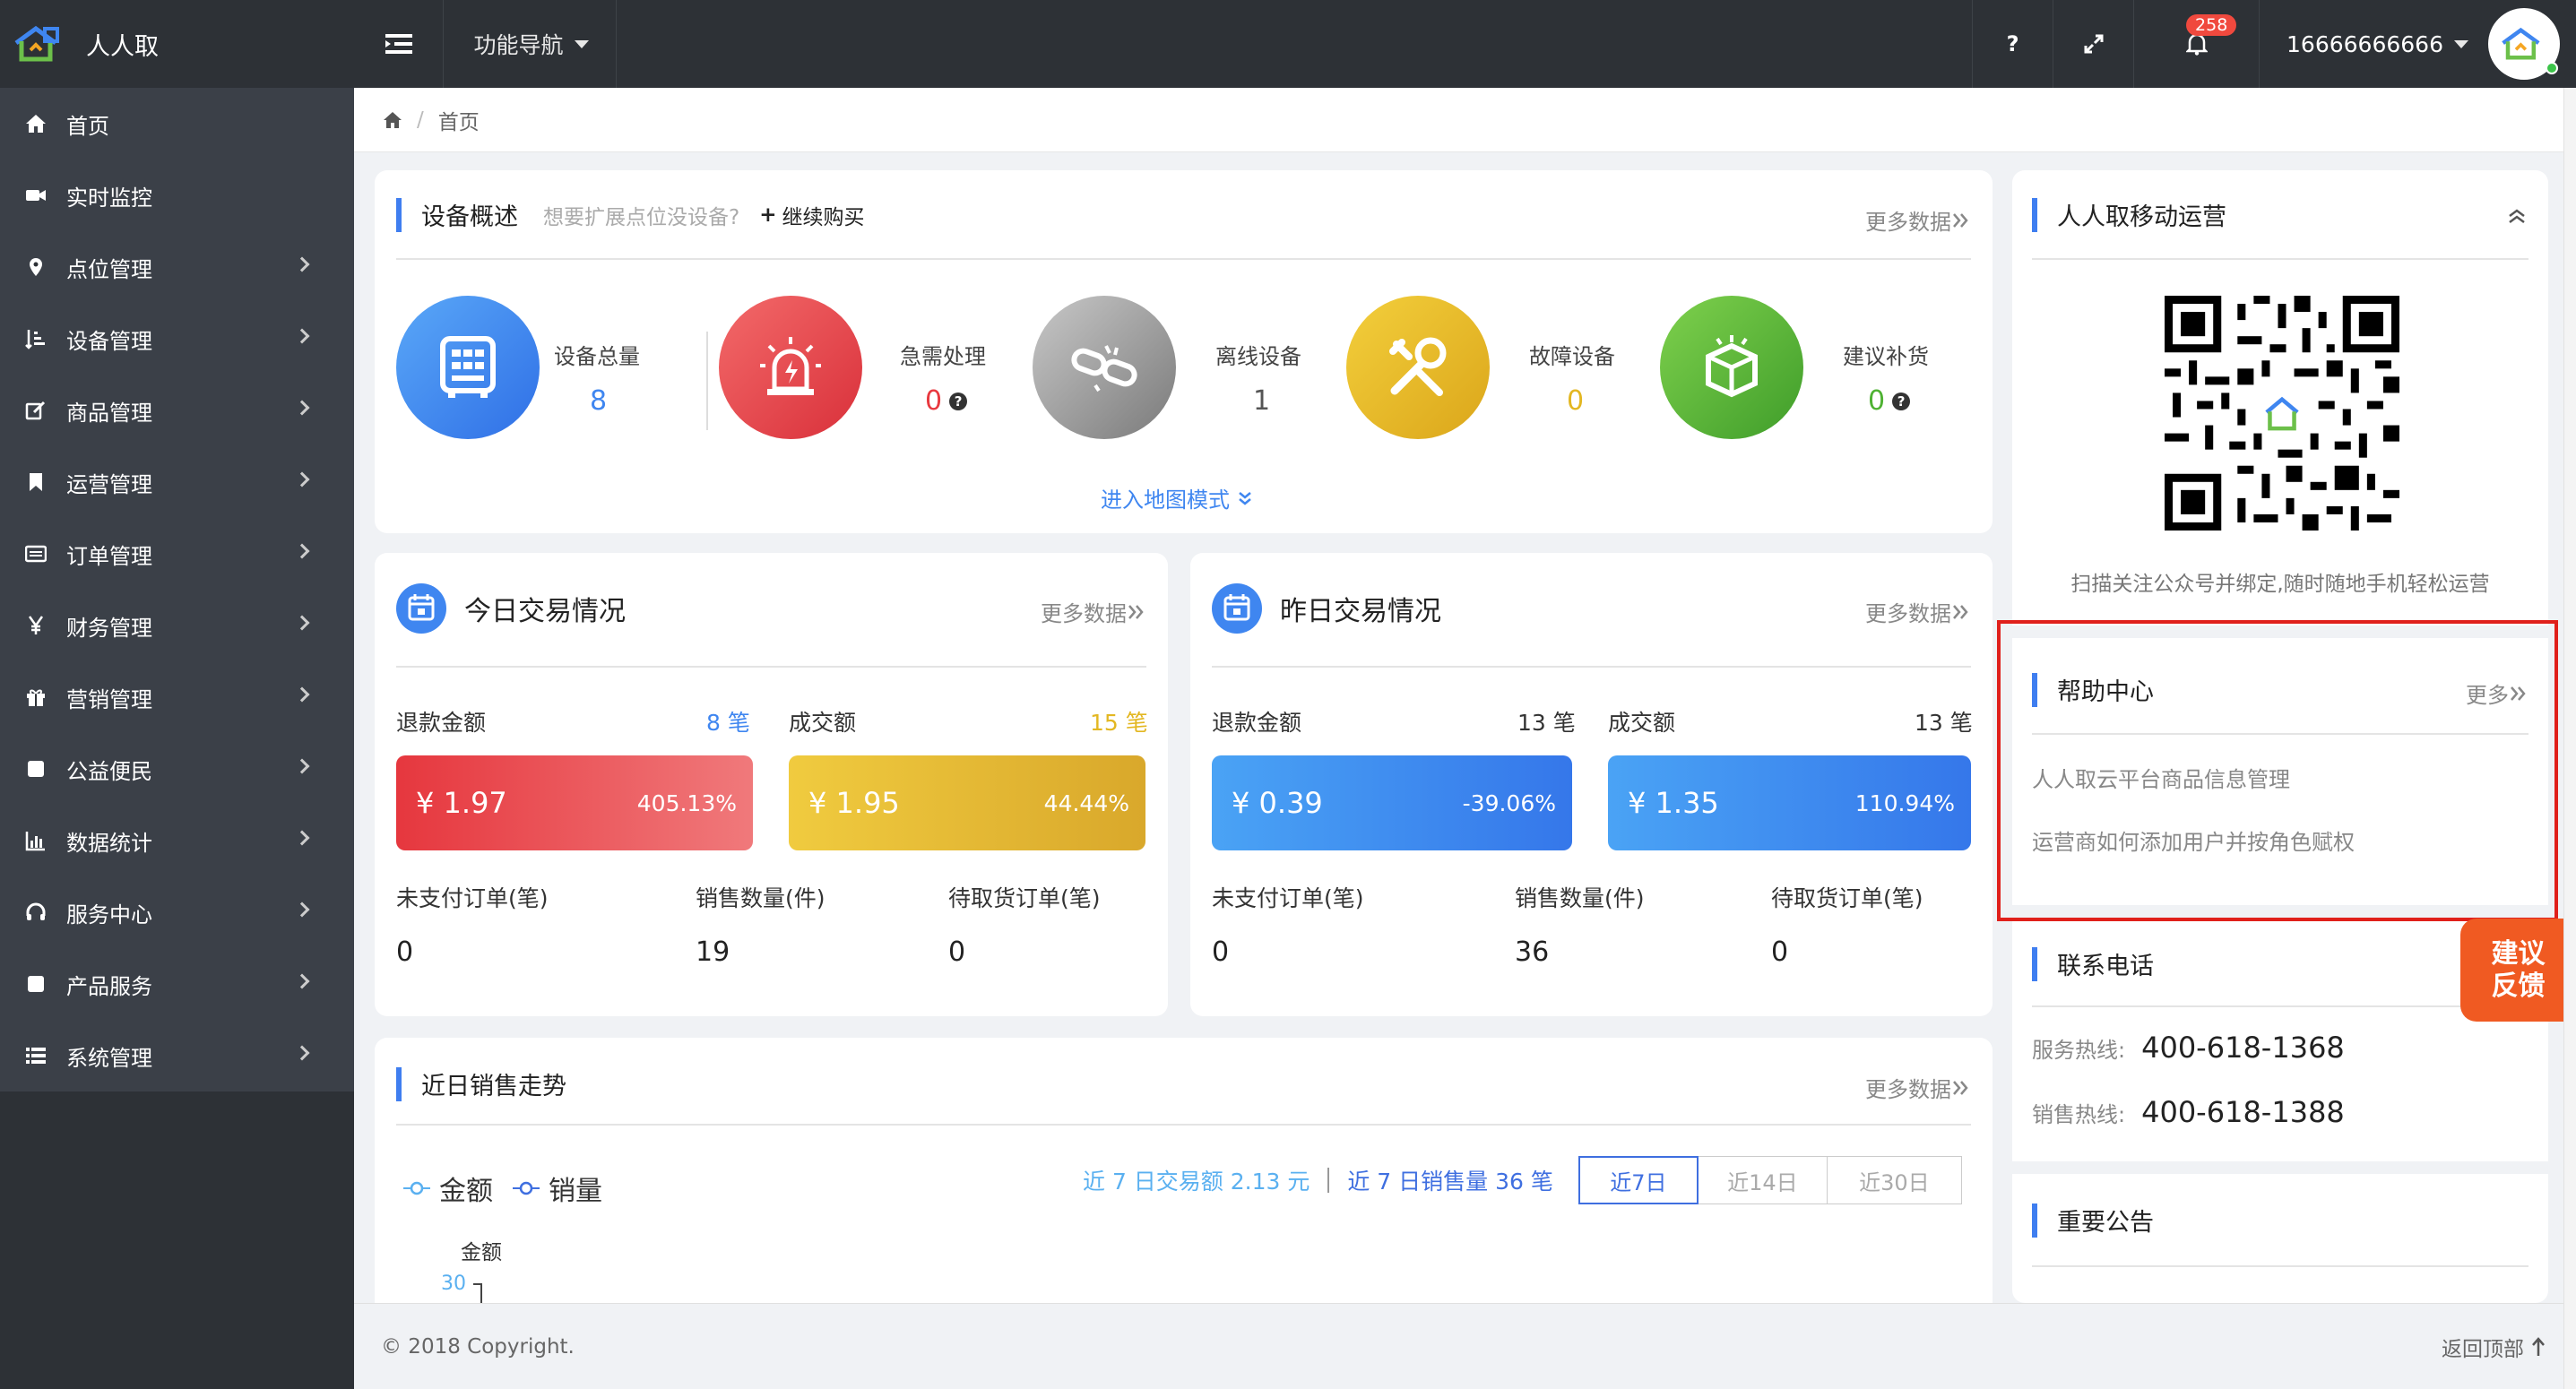  I want to click on sidebar-item-13: 系统管理, so click(177, 1055).